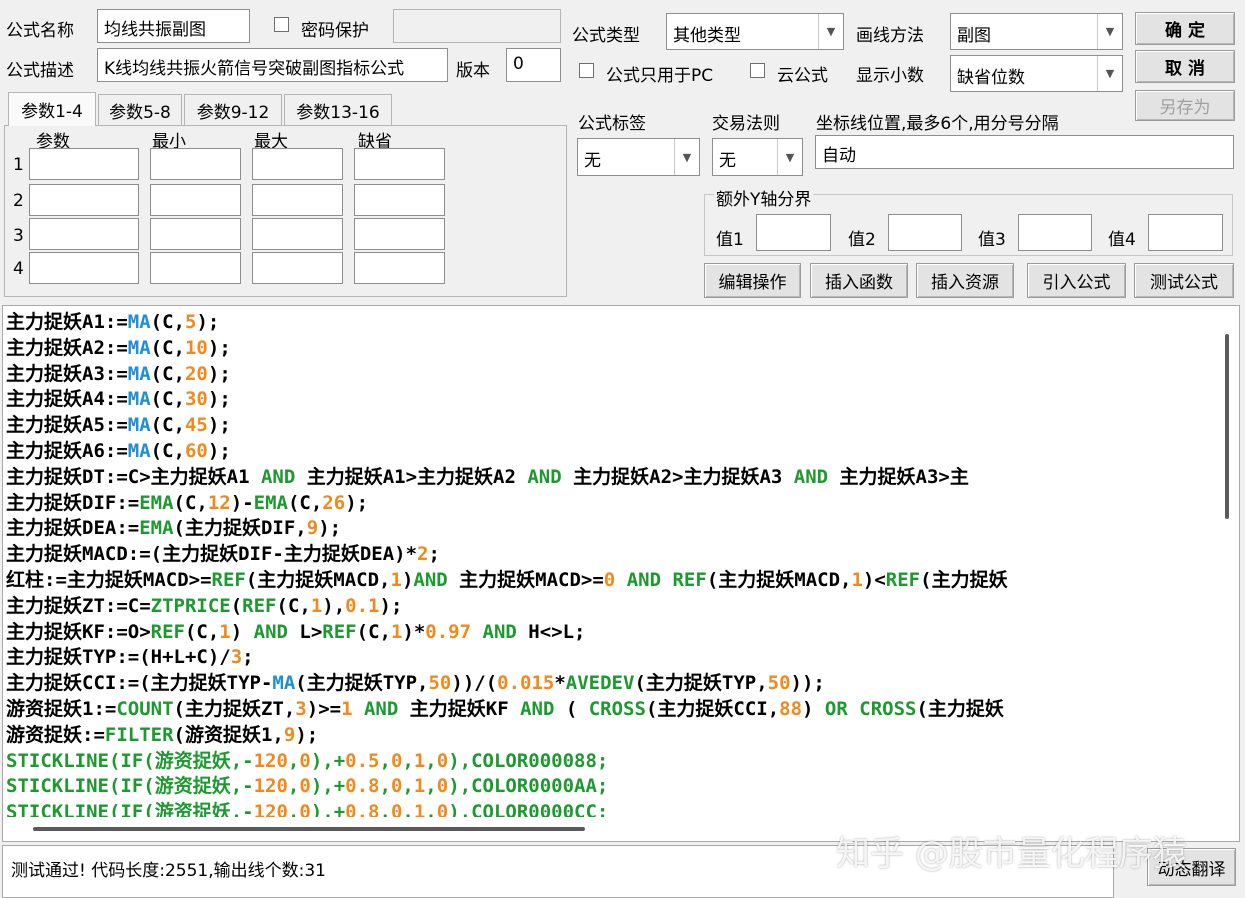 The width and height of the screenshot is (1245, 898). What do you see at coordinates (381, 709) in the screenshot?
I see `code-token: AND` at bounding box center [381, 709].